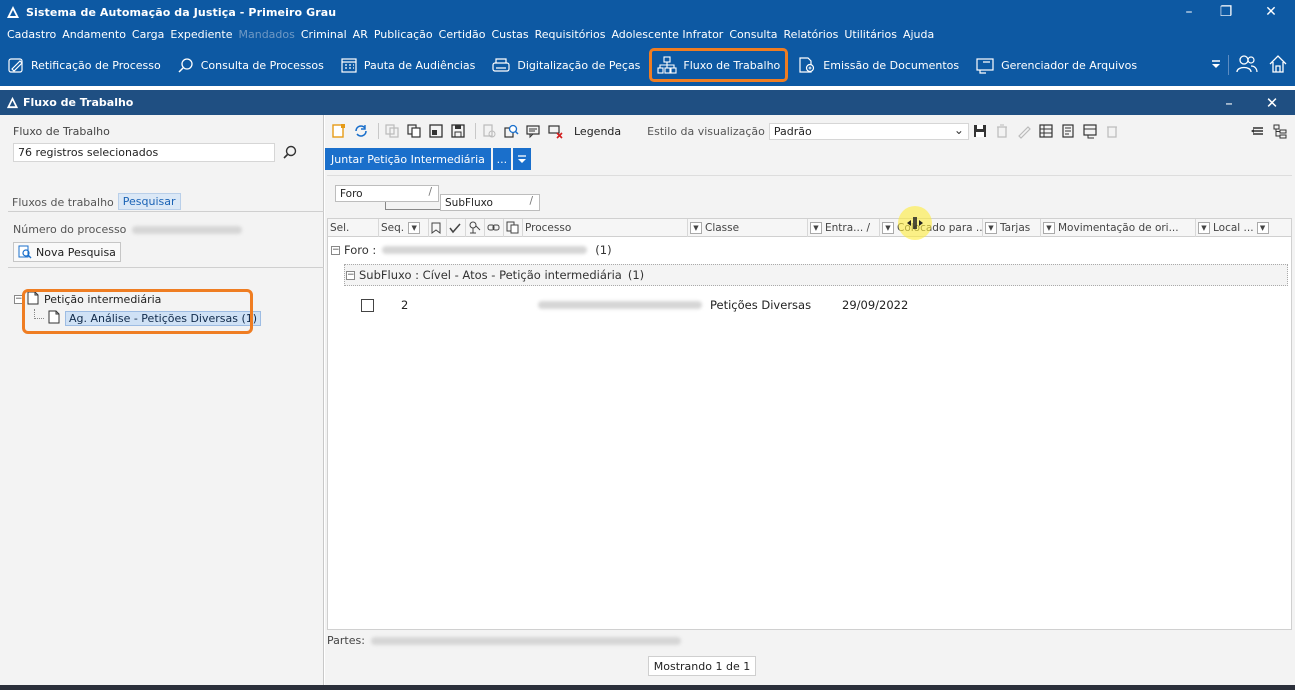 This screenshot has height=690, width=1295. I want to click on table-row: 2 Petições Diversas 29/09/2022, so click(634, 305).